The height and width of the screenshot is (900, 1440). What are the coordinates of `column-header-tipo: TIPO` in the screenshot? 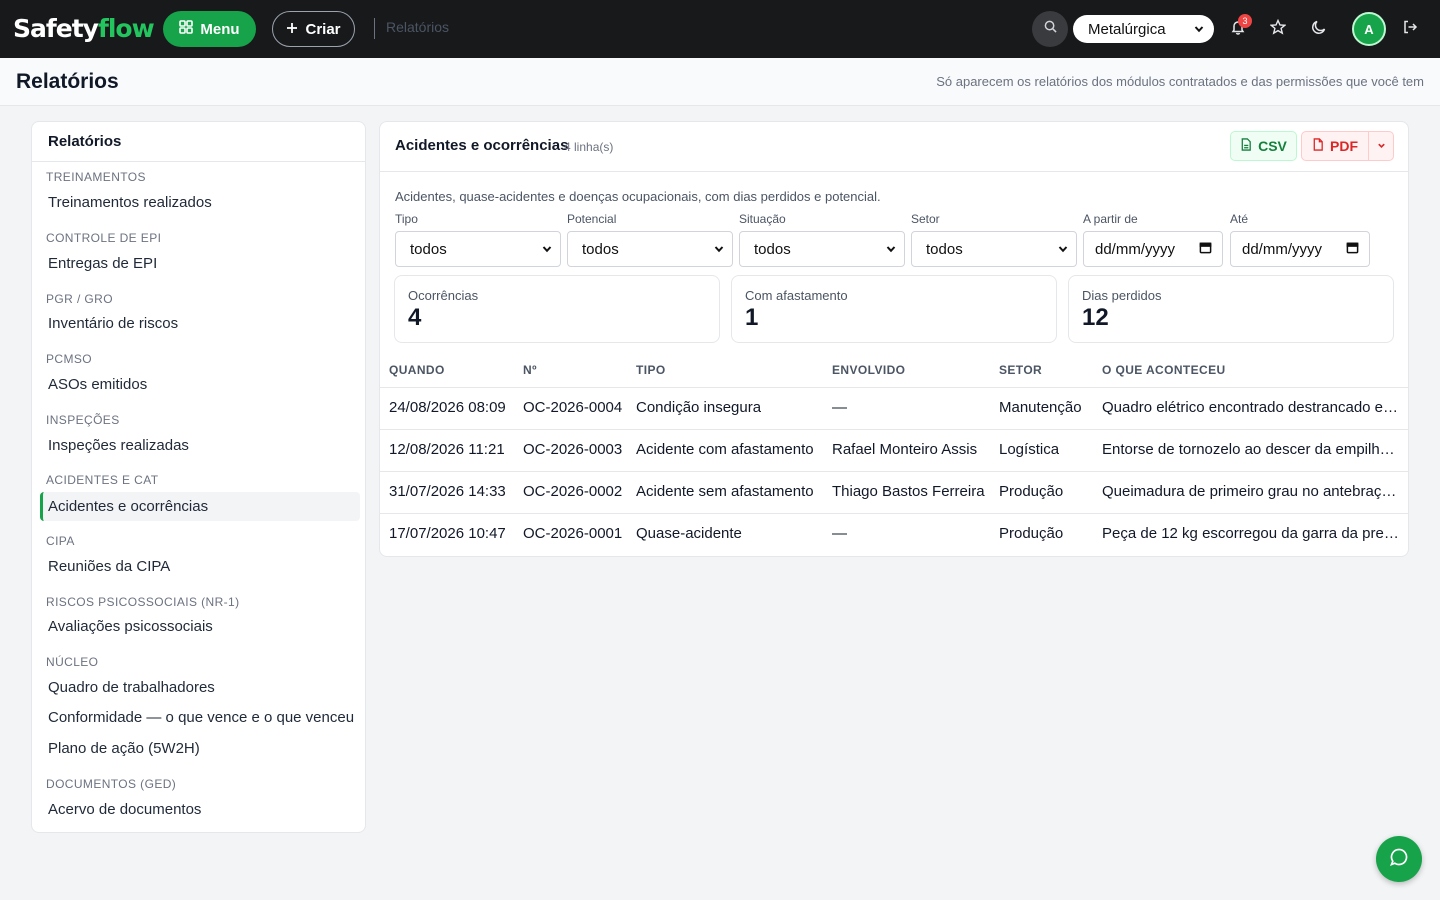 It's located at (651, 370).